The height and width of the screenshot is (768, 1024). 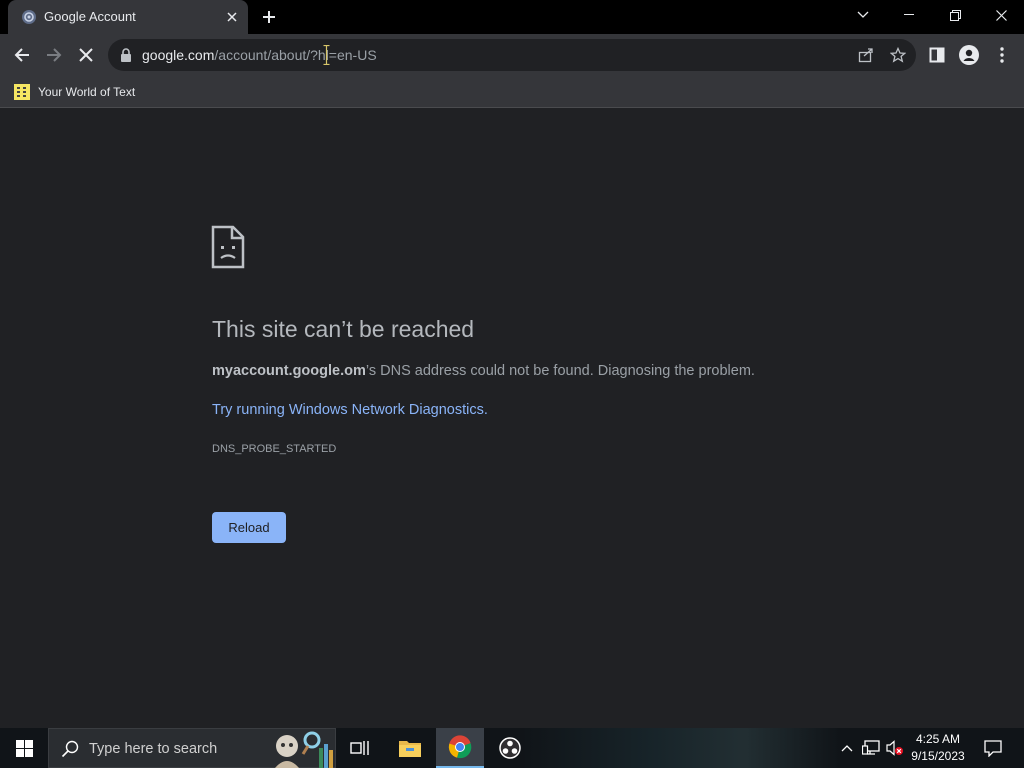 I want to click on address-bar: google.com/account/about/?hl=en-US, so click(x=512, y=55).